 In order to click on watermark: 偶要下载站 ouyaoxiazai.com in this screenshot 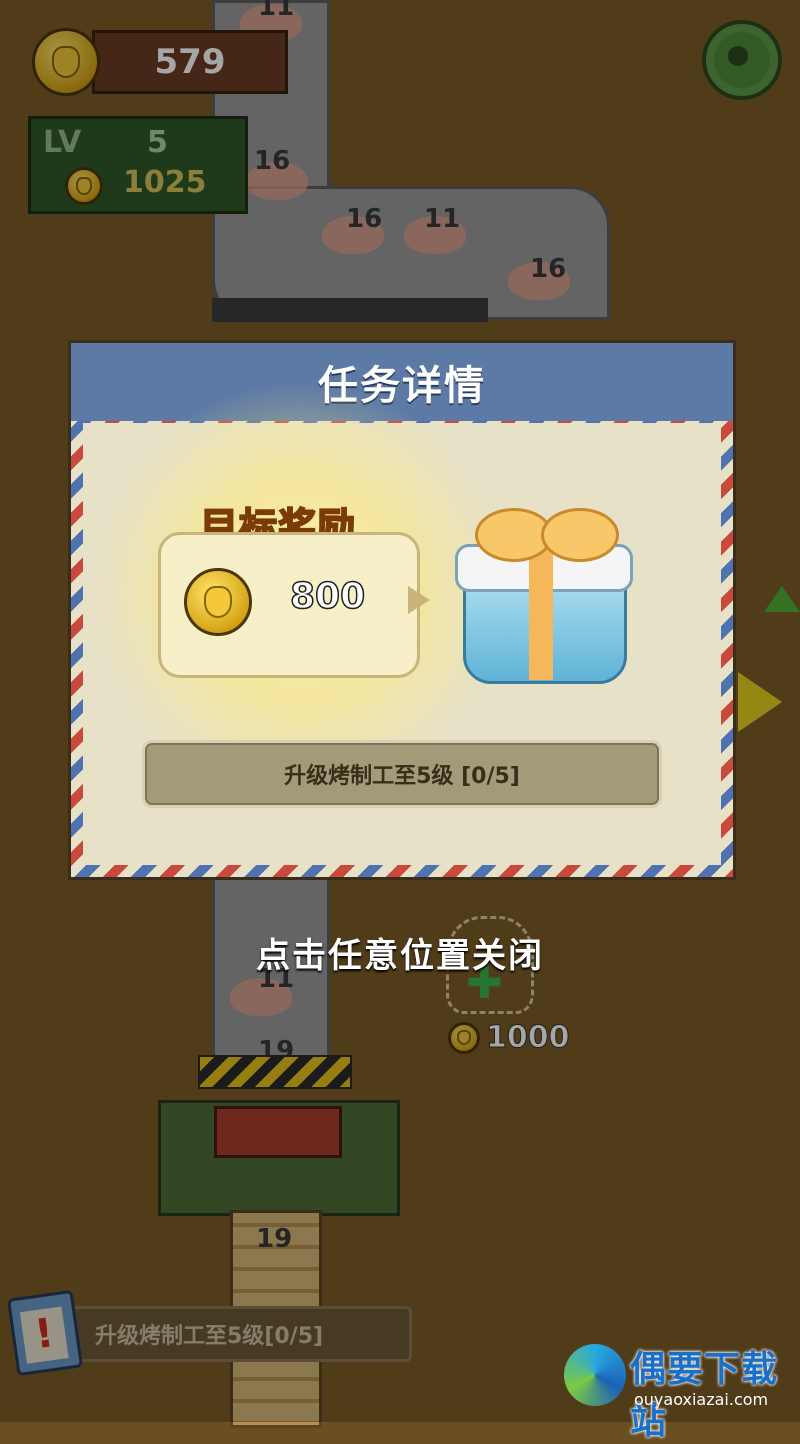, I will do `click(682, 1391)`.